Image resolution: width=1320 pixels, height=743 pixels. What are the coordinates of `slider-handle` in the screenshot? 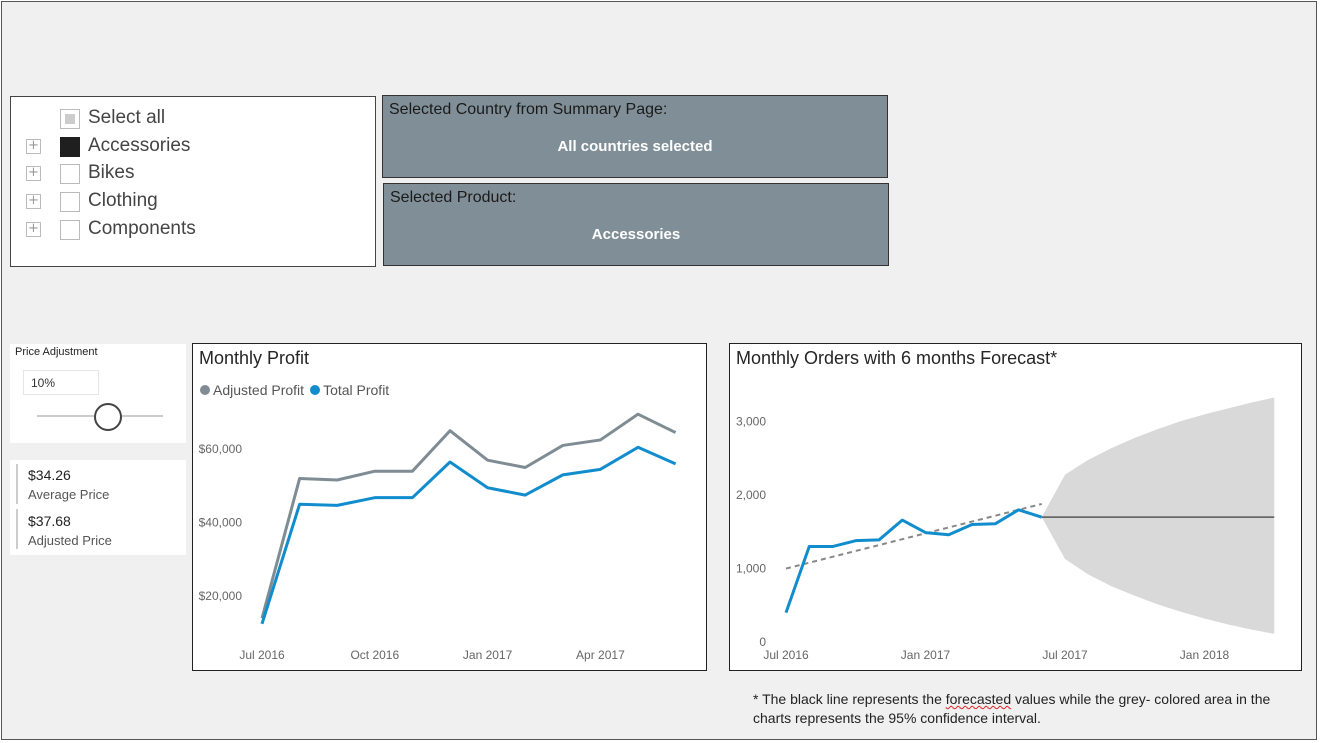 It's located at (108, 417).